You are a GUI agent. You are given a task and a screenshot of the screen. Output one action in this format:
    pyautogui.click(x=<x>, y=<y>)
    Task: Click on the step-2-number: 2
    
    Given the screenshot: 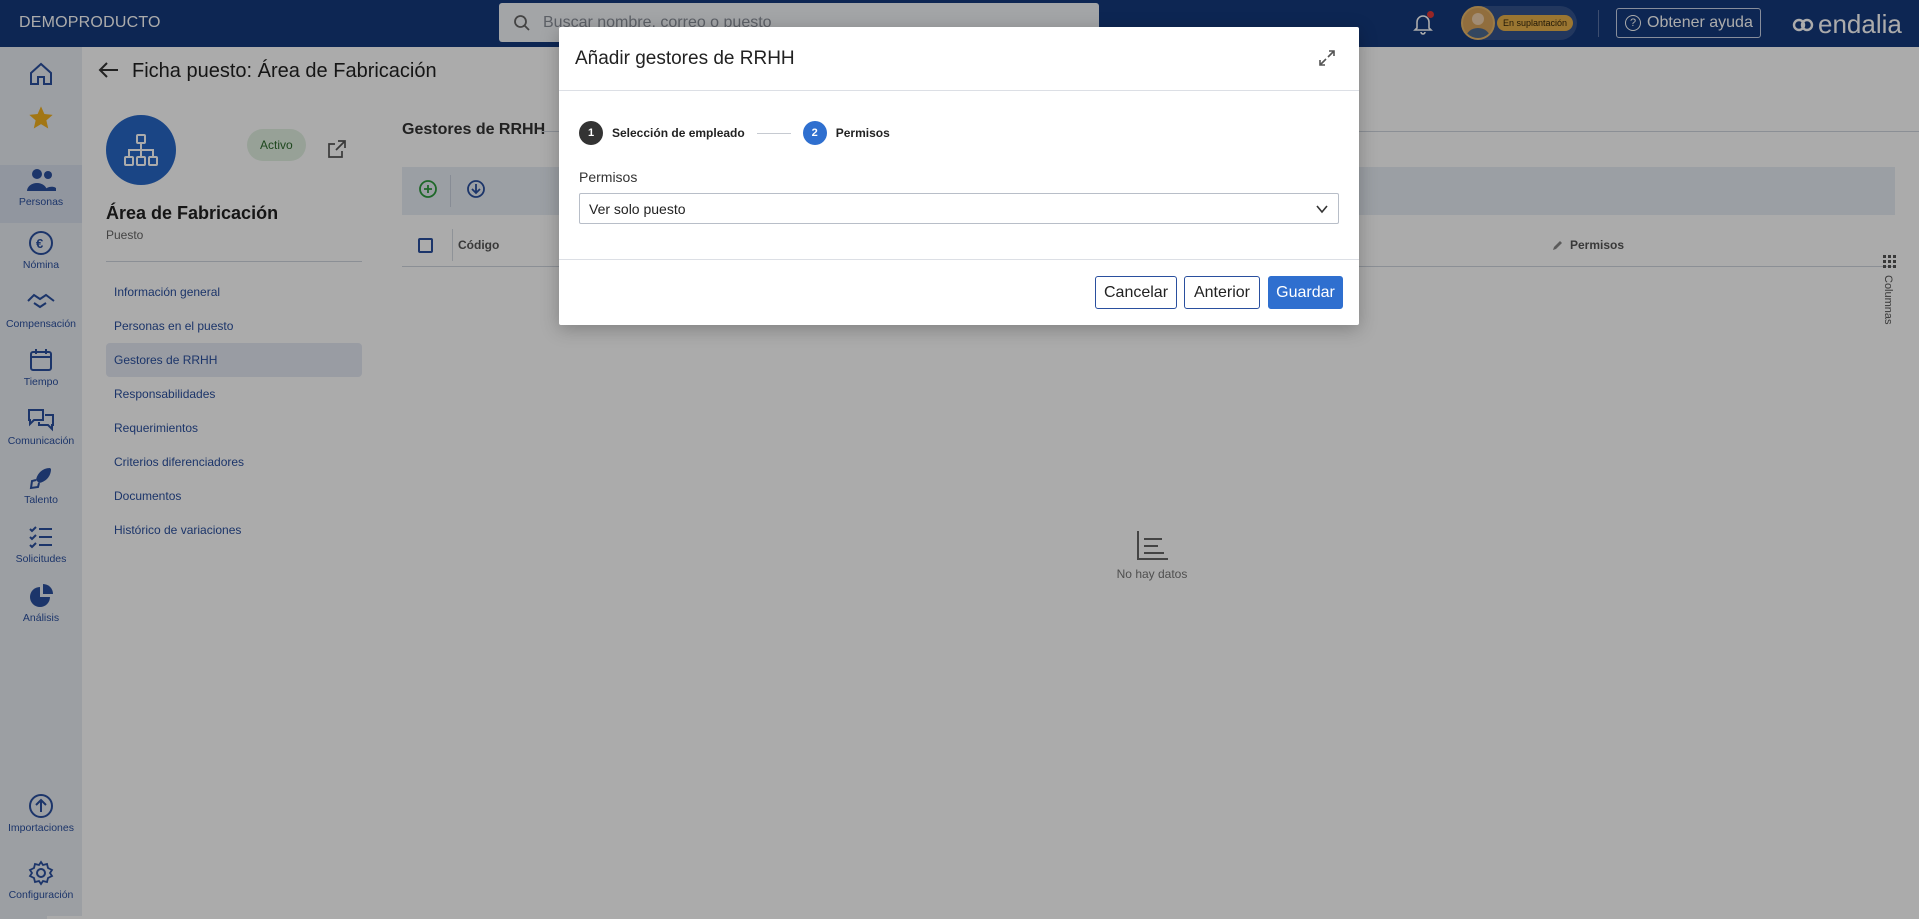 What is the action you would take?
    pyautogui.click(x=814, y=133)
    